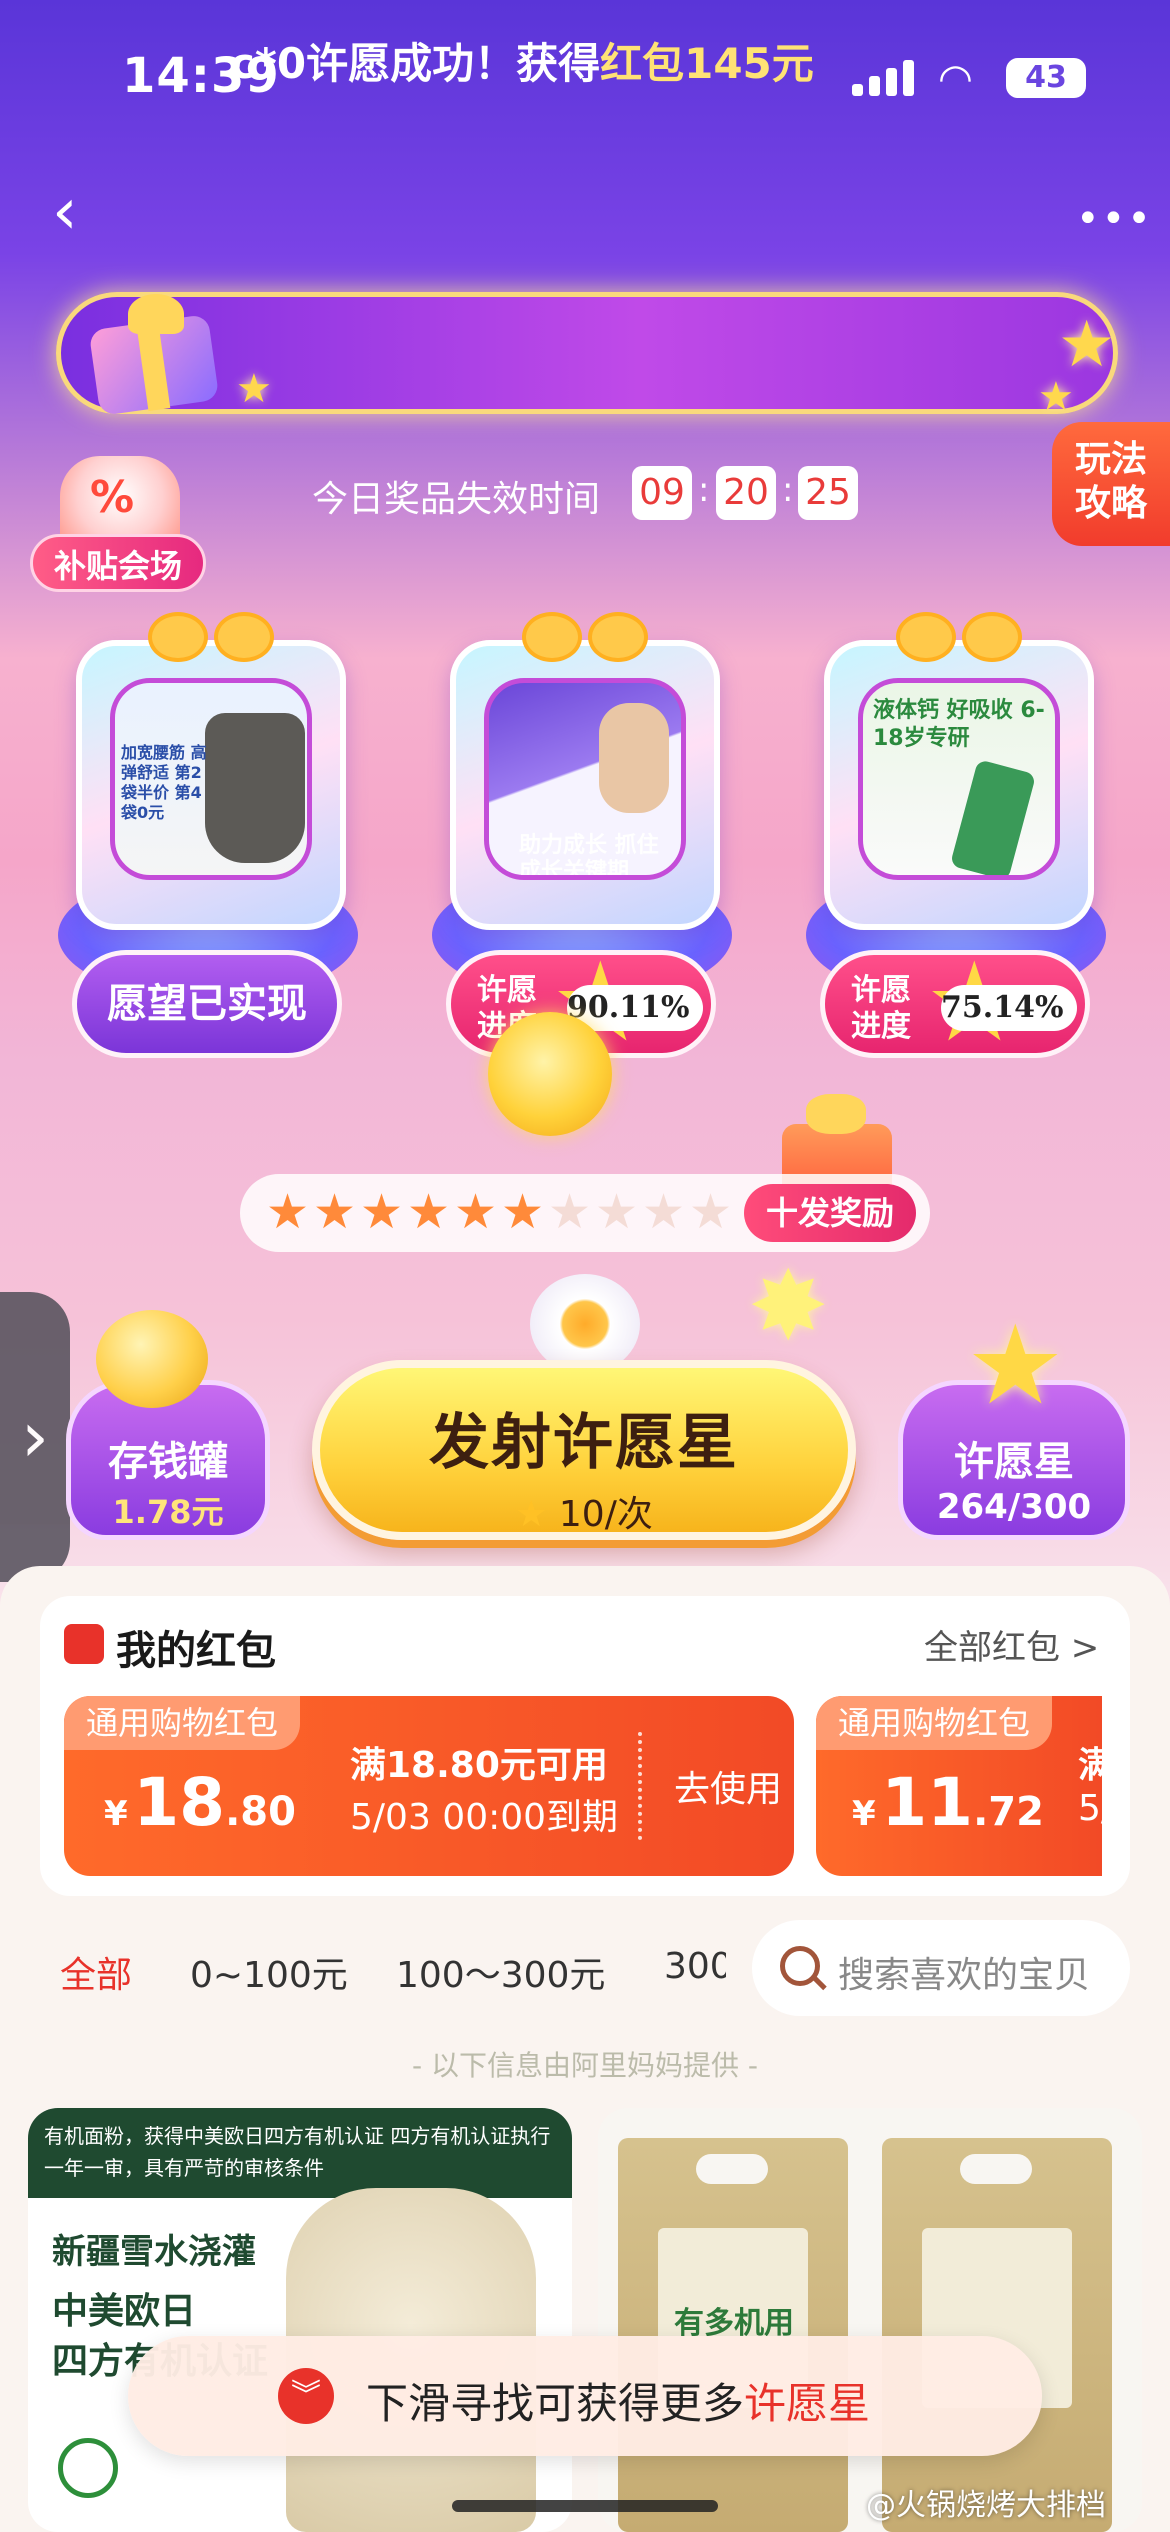 This screenshot has width=1170, height=2532. What do you see at coordinates (800, 1966) in the screenshot?
I see `search-icon` at bounding box center [800, 1966].